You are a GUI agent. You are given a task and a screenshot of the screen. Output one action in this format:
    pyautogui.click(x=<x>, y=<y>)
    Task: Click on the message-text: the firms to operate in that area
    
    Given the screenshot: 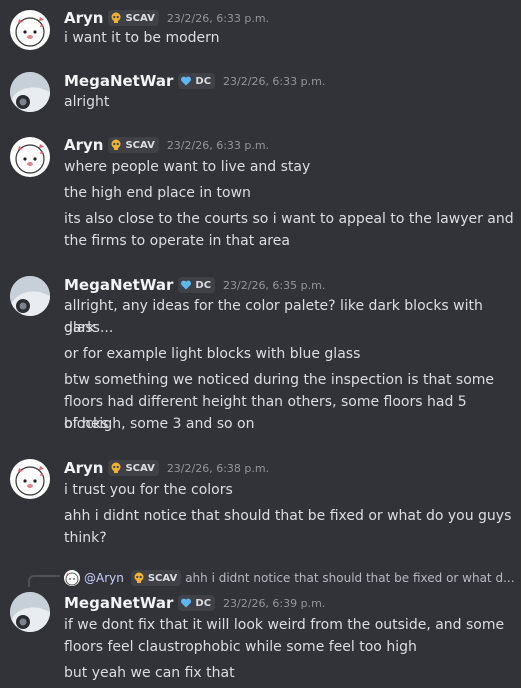 What is the action you would take?
    pyautogui.click(x=177, y=241)
    